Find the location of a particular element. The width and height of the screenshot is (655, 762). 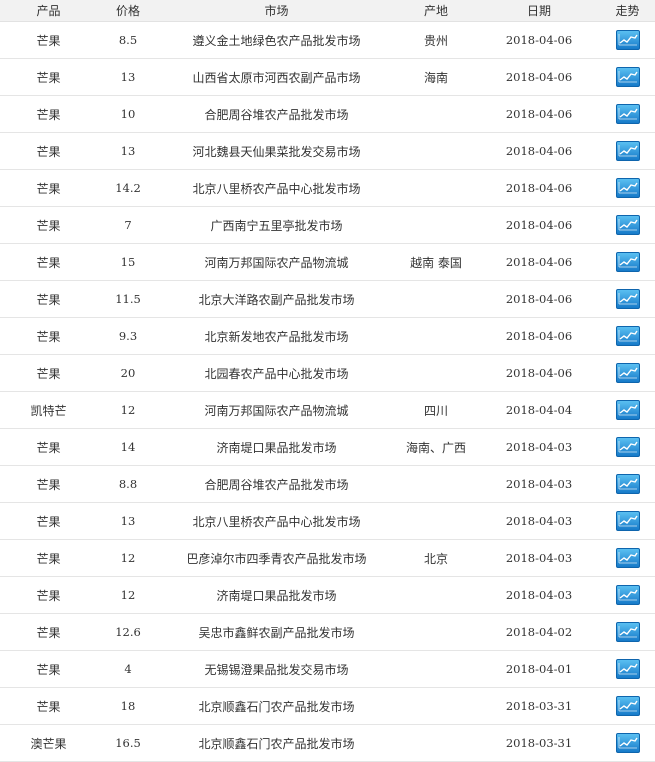

cell-origin: 贵州 is located at coordinates (436, 40).